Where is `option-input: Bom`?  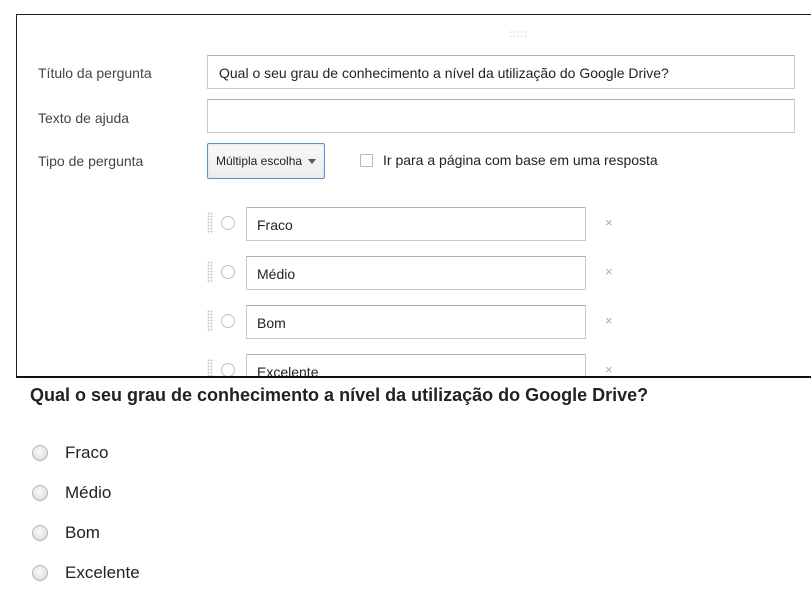 option-input: Bom is located at coordinates (416, 322).